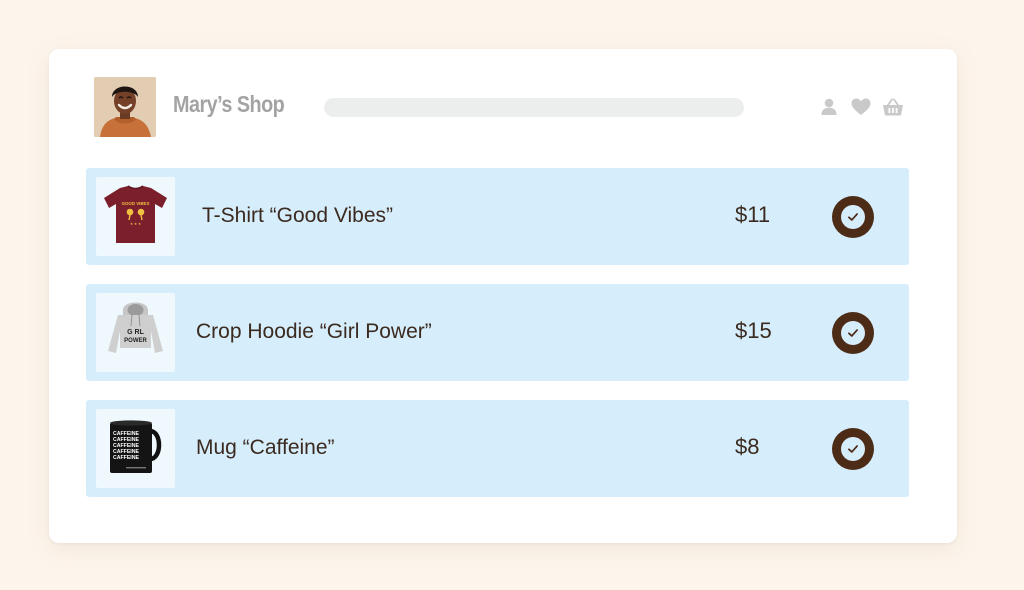 This screenshot has width=1024, height=590. Describe the element at coordinates (829, 107) in the screenshot. I see `user-icon` at that location.